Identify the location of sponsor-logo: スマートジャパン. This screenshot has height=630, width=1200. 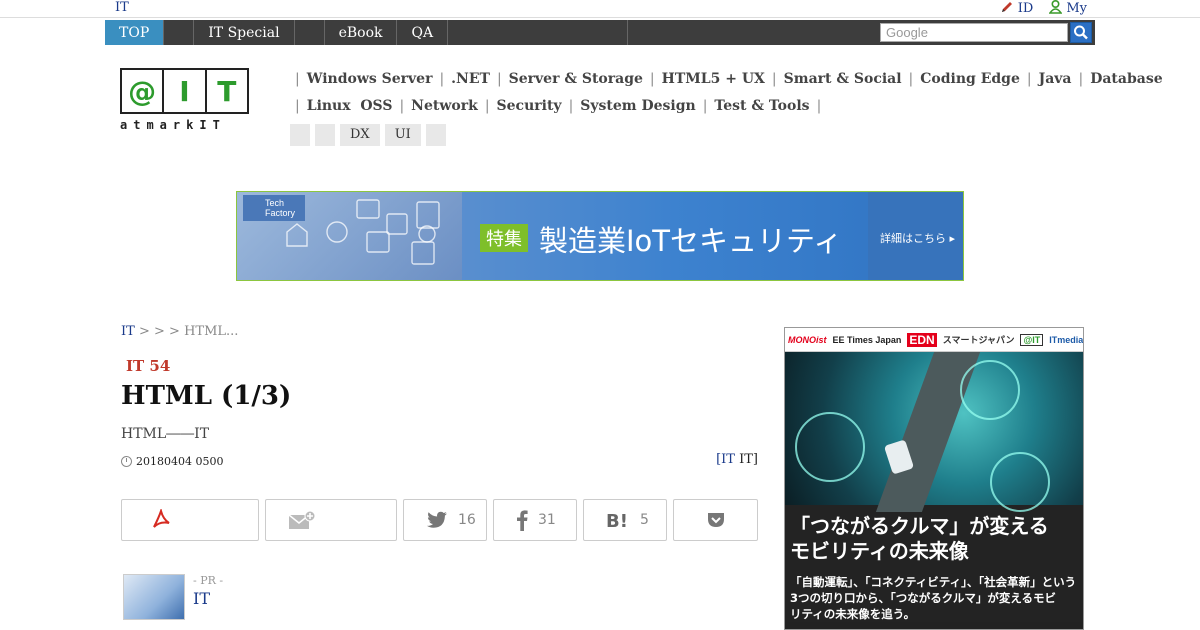
(978, 340).